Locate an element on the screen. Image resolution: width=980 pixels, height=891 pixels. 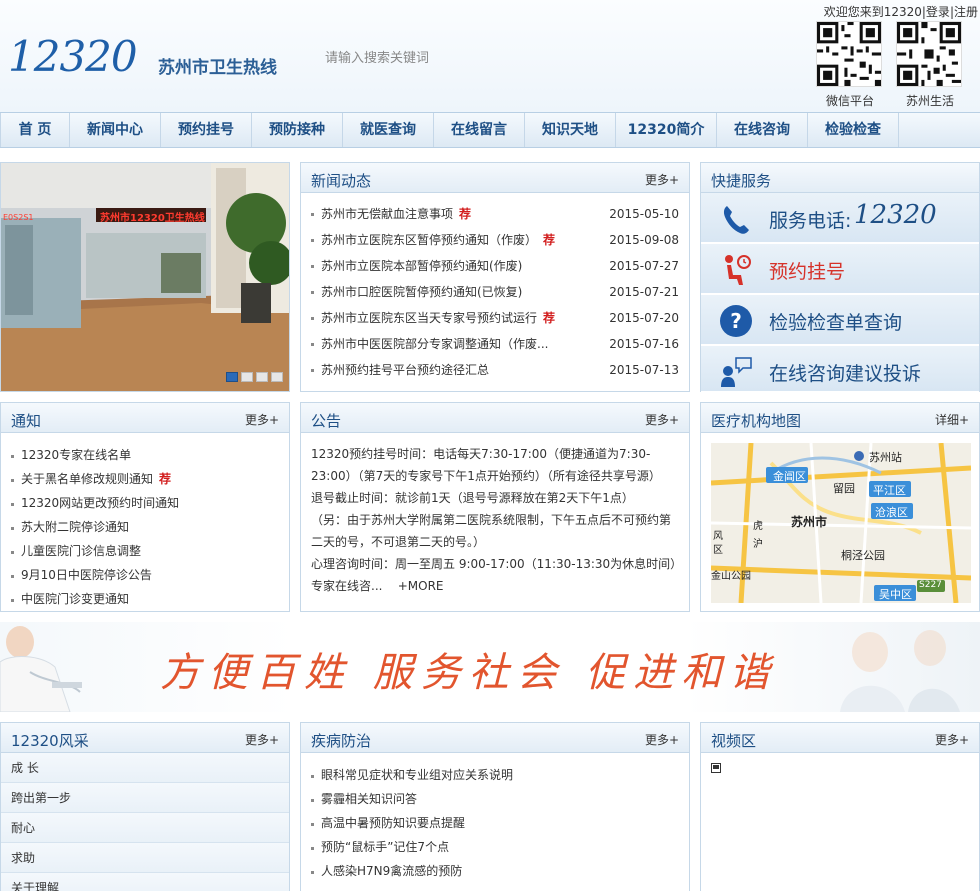
video-panel-title: 视频区 is located at coordinates (734, 741).